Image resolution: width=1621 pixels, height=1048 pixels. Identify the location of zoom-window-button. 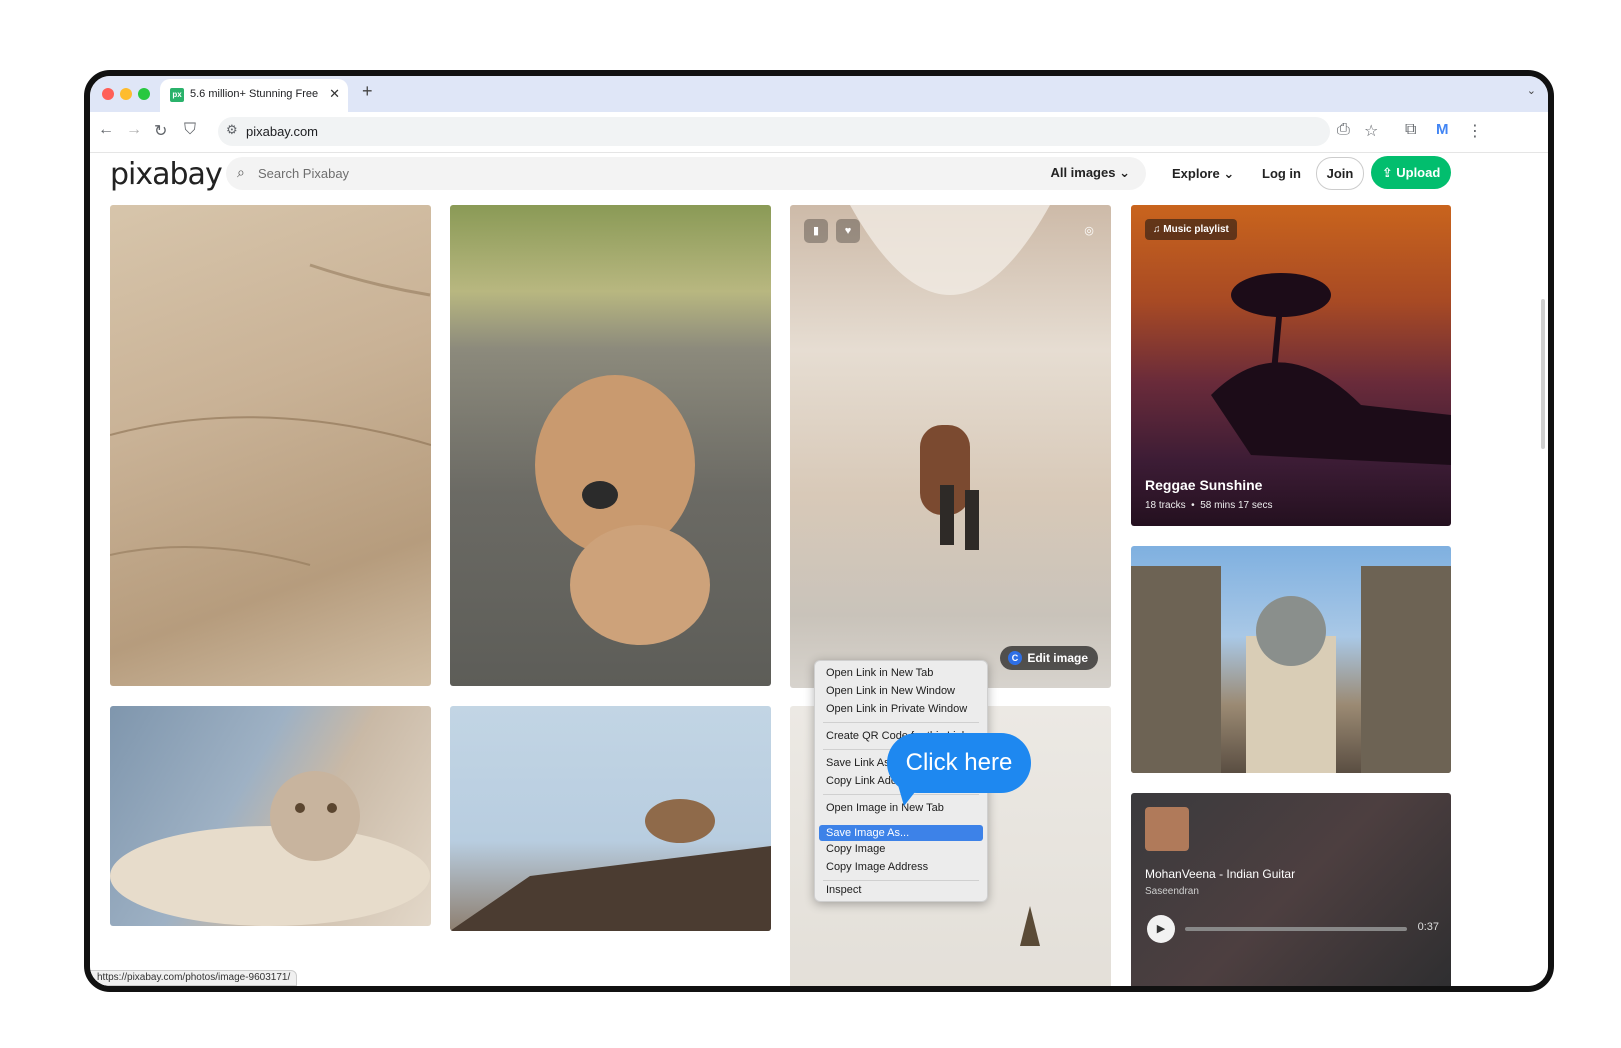
(144, 94).